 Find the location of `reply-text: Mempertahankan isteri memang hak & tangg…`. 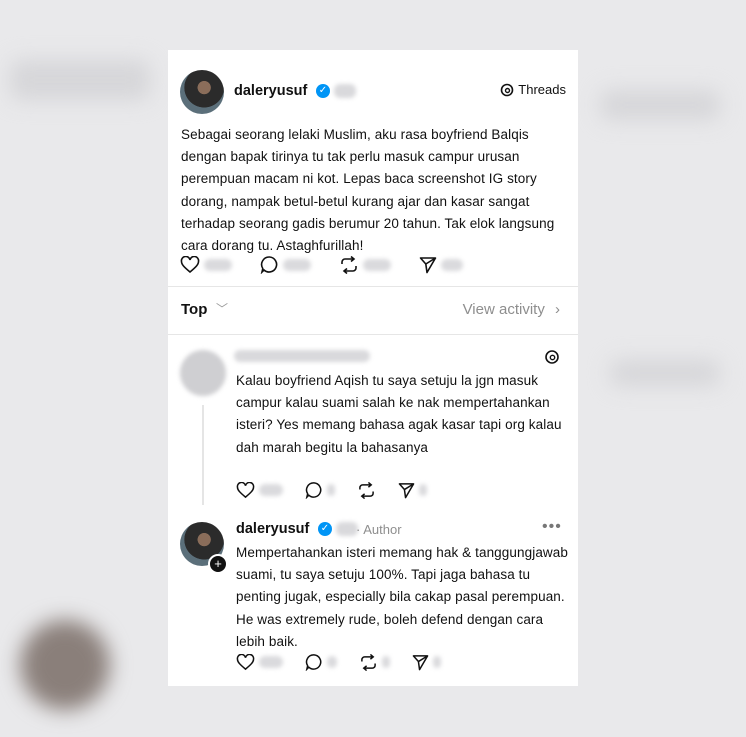

reply-text: Mempertahankan isteri memang hak & tangg… is located at coordinates (402, 597).